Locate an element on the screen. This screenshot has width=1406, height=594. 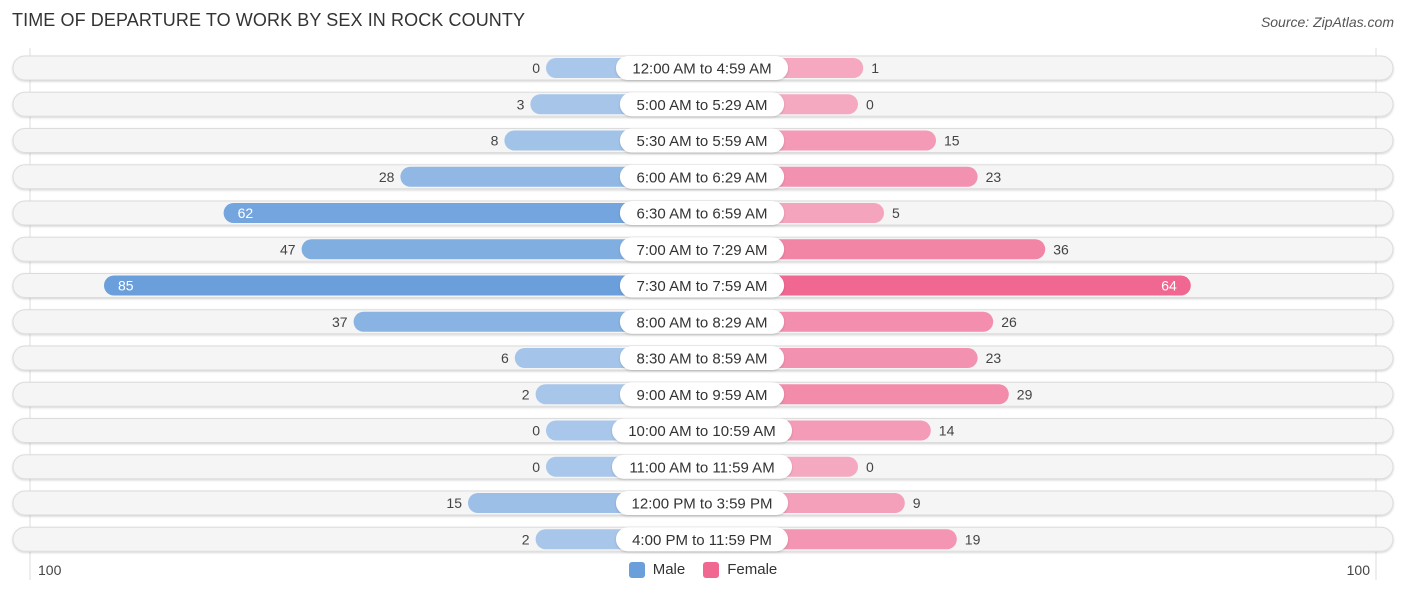
chart-row: 7:30 AM to 7:59 AM 85 64 is located at coordinates (703, 285).